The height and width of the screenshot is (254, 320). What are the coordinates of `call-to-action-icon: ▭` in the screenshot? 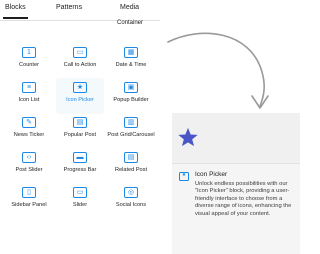 It's located at (80, 52).